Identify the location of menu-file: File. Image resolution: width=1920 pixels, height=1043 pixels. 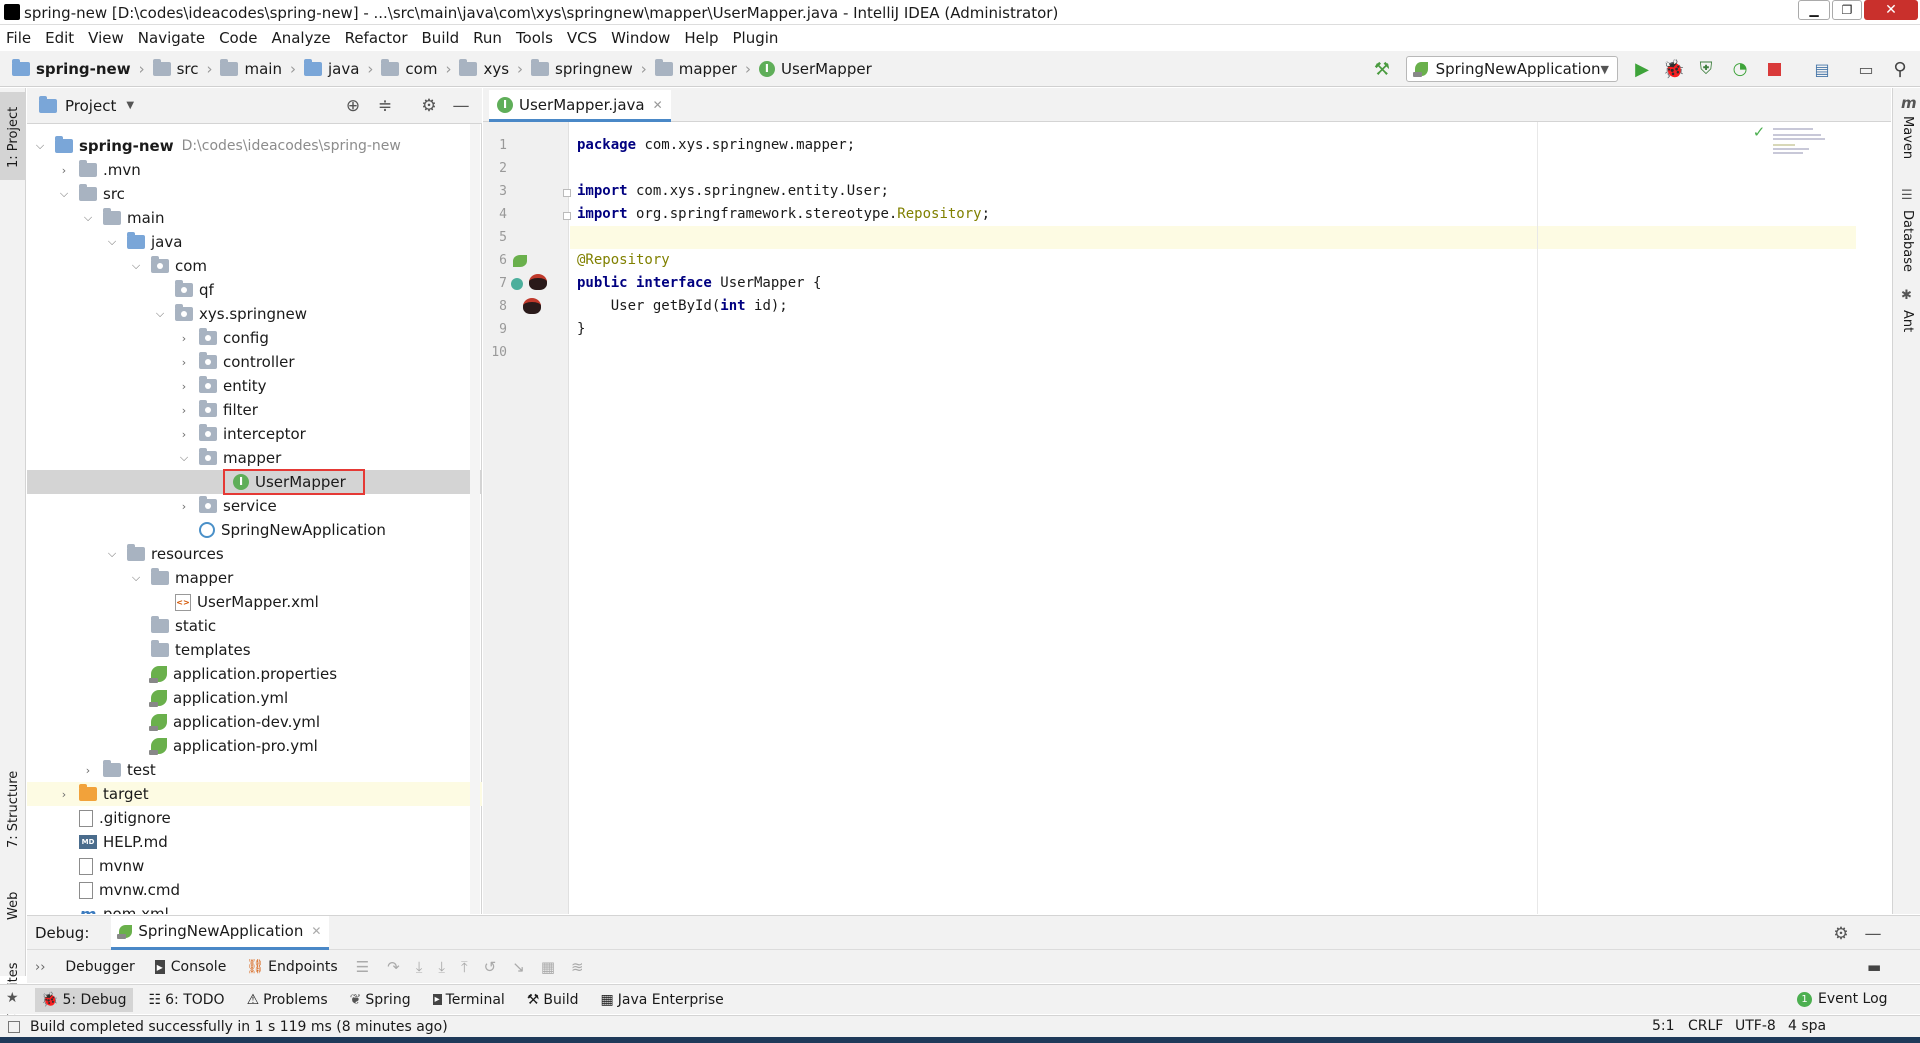
(18, 38).